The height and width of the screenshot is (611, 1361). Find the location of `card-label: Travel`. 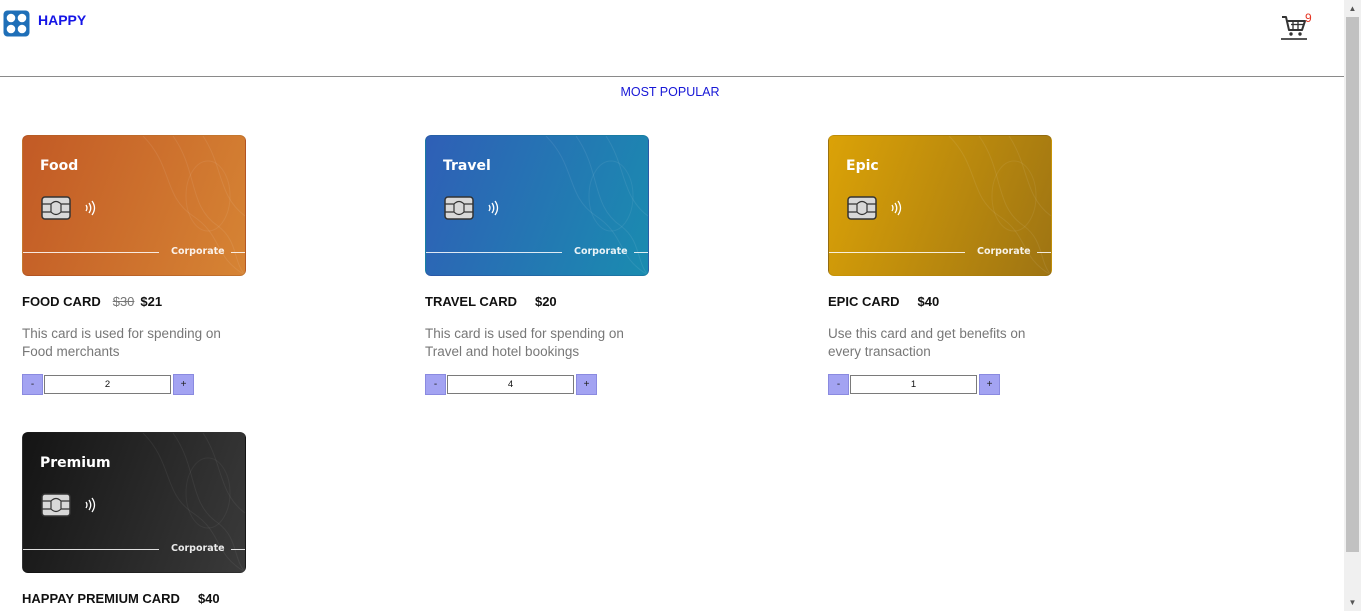

card-label: Travel is located at coordinates (467, 166).